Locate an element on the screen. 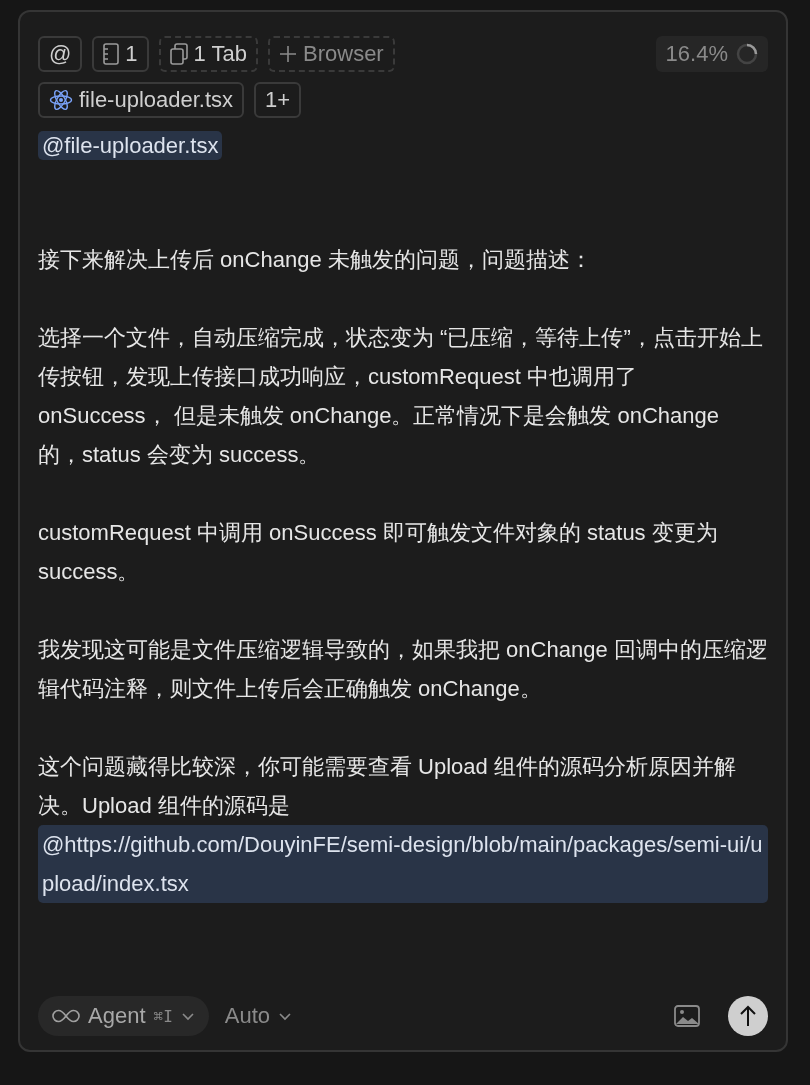  context-chip: @ is located at coordinates (60, 54).